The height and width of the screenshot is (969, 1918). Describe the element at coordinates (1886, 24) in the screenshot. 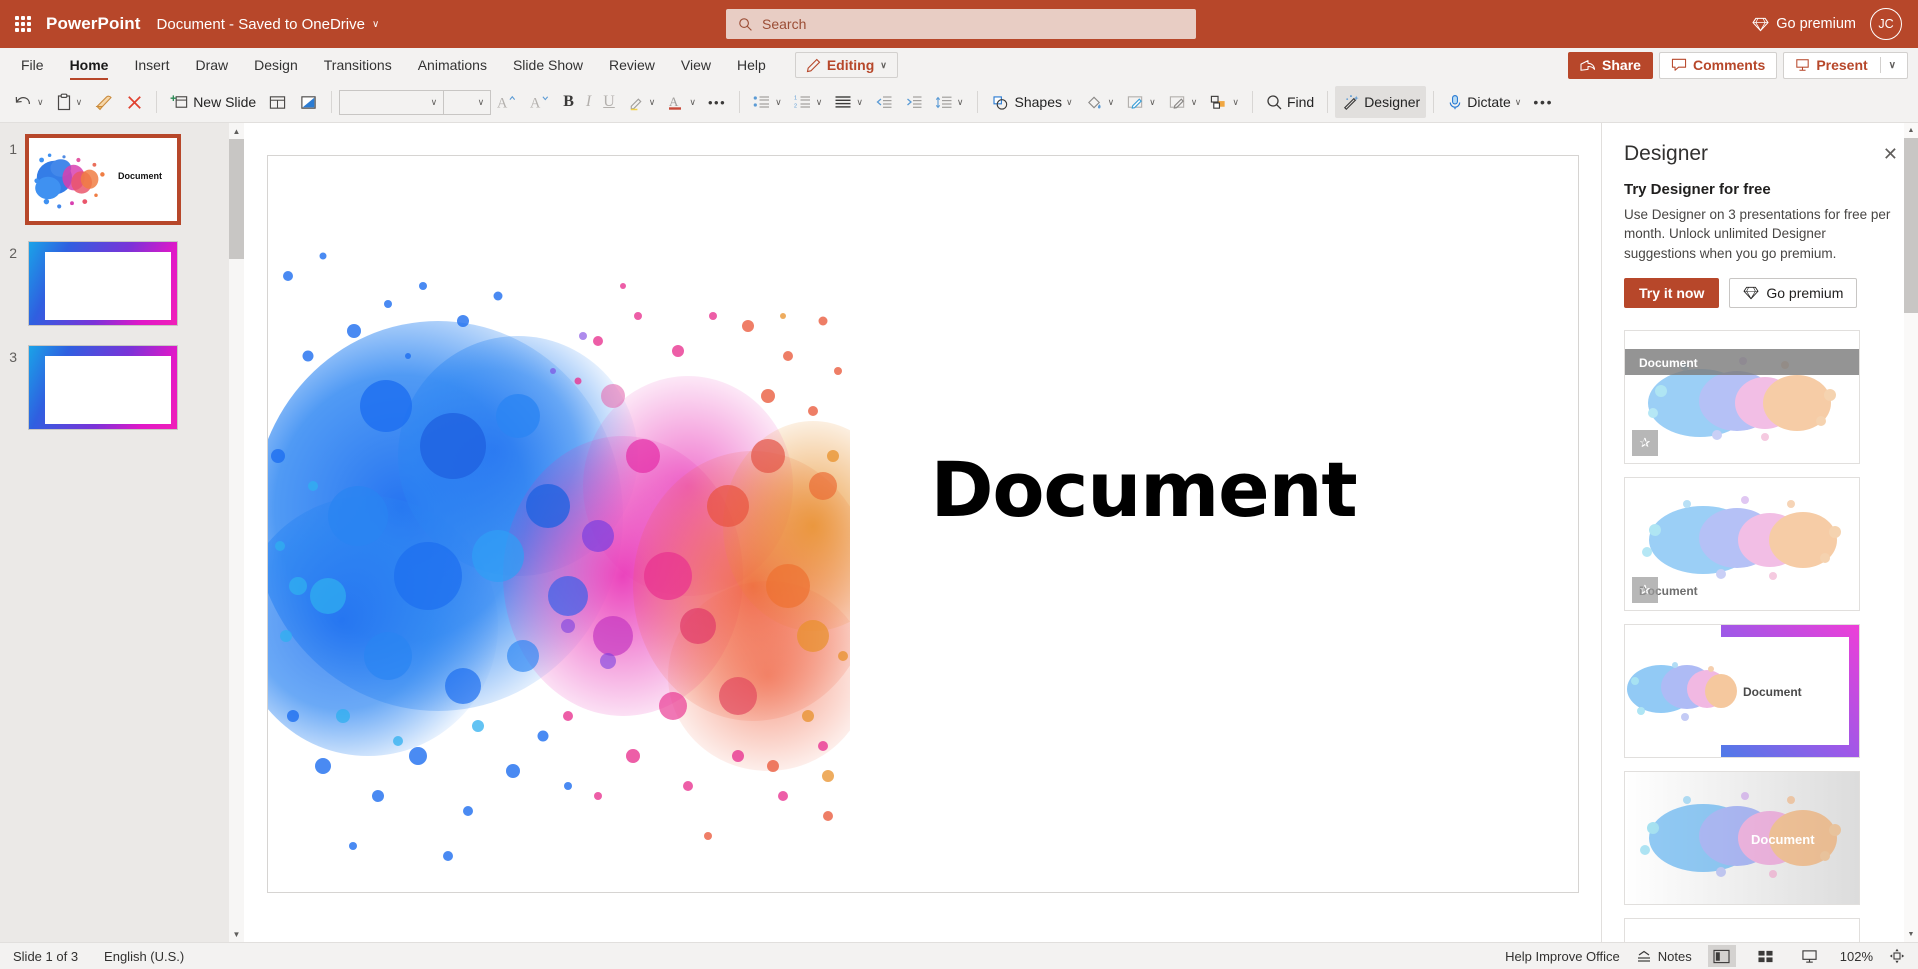

I see `avatar: JC` at that location.